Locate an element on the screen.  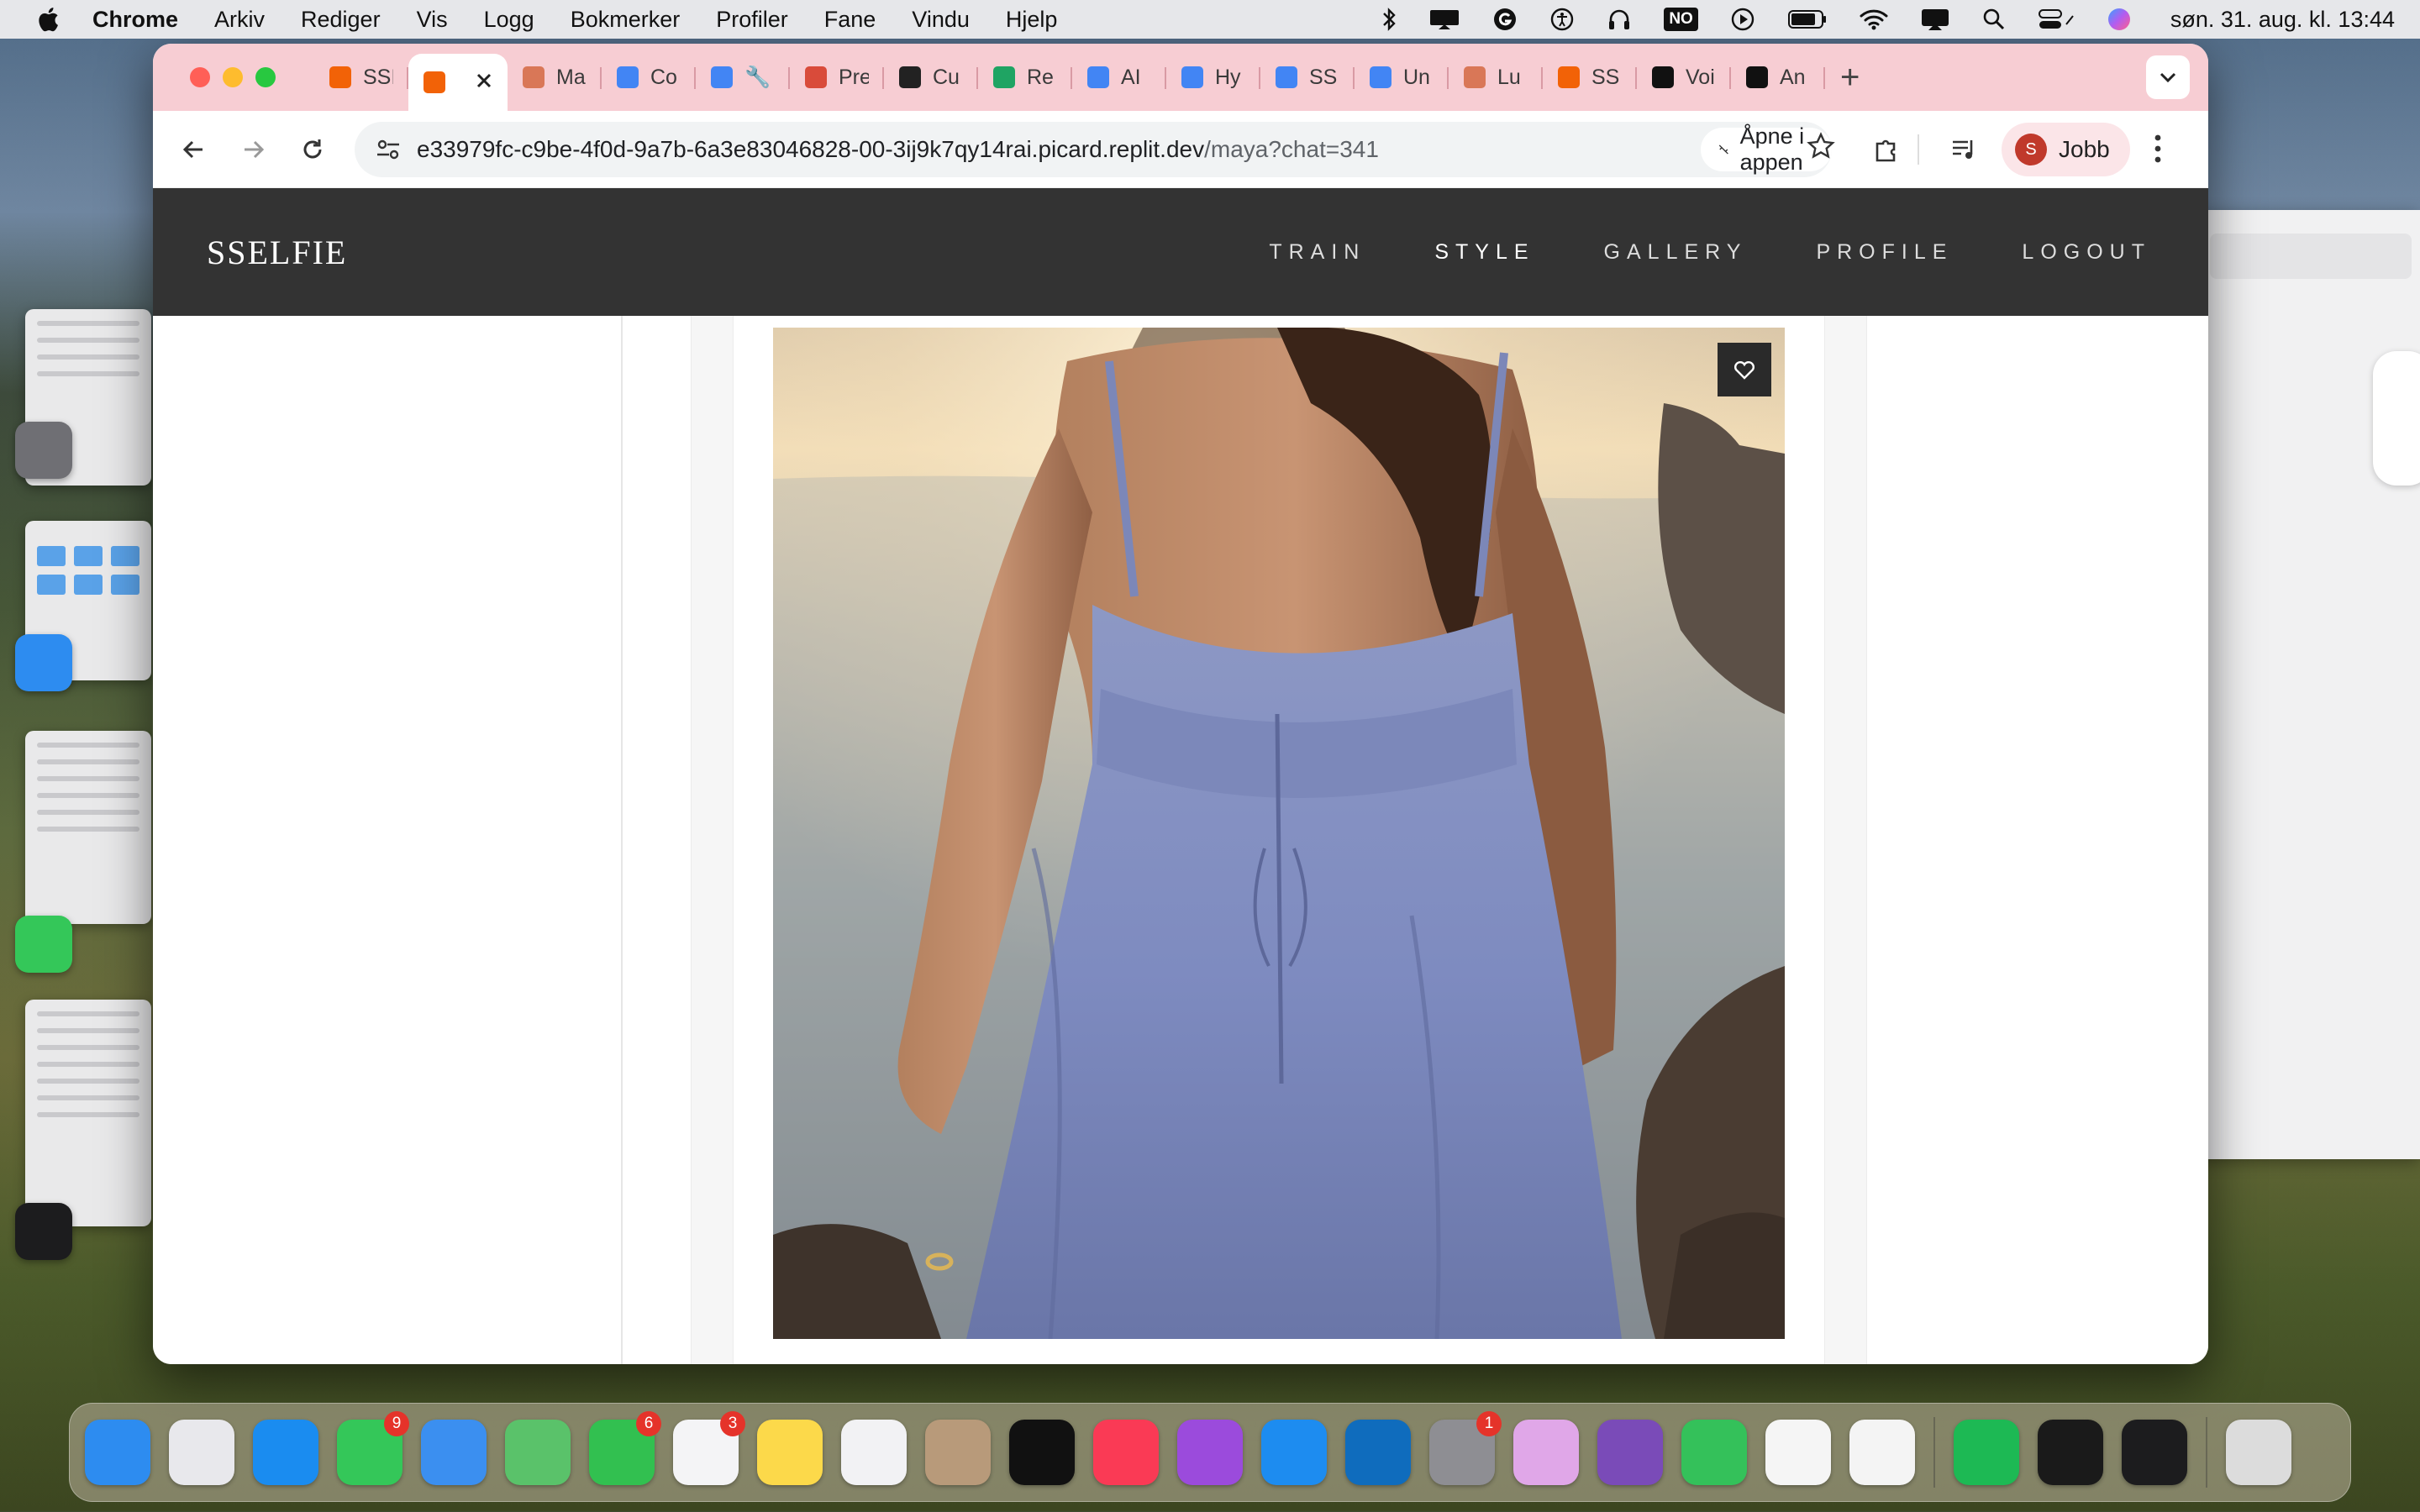
bookmark-star-icon is located at coordinates (1821, 148).